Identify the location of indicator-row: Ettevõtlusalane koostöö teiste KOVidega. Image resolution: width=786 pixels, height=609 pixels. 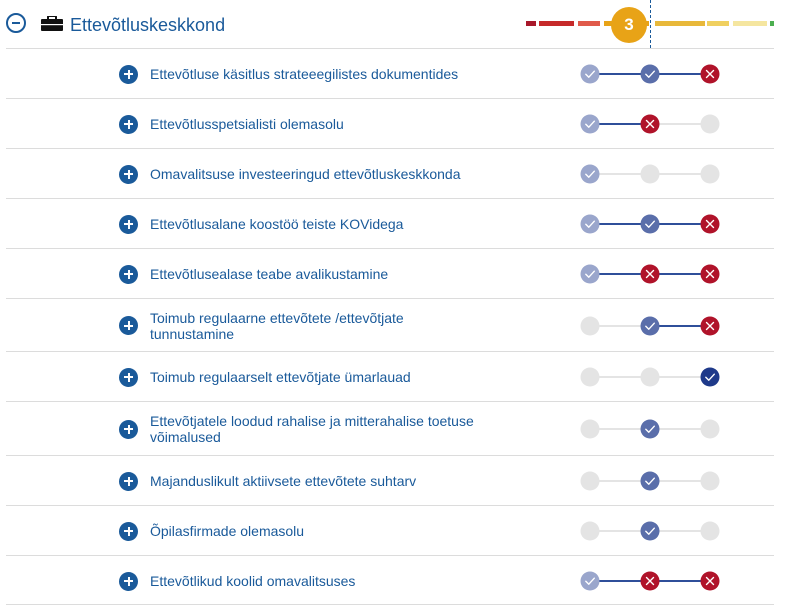
(390, 223).